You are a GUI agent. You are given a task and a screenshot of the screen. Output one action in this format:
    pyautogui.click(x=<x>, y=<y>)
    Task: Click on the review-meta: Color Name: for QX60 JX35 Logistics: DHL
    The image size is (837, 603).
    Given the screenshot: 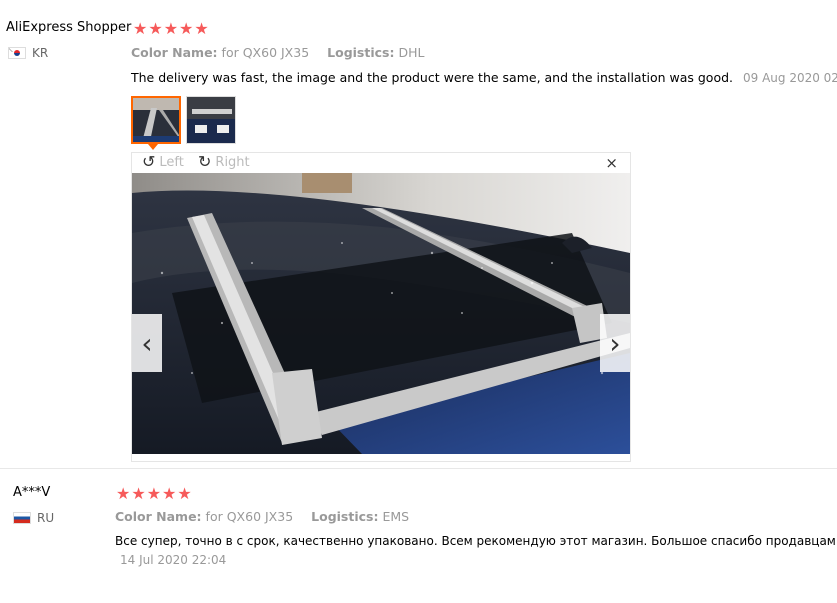 What is the action you would take?
    pyautogui.click(x=284, y=52)
    